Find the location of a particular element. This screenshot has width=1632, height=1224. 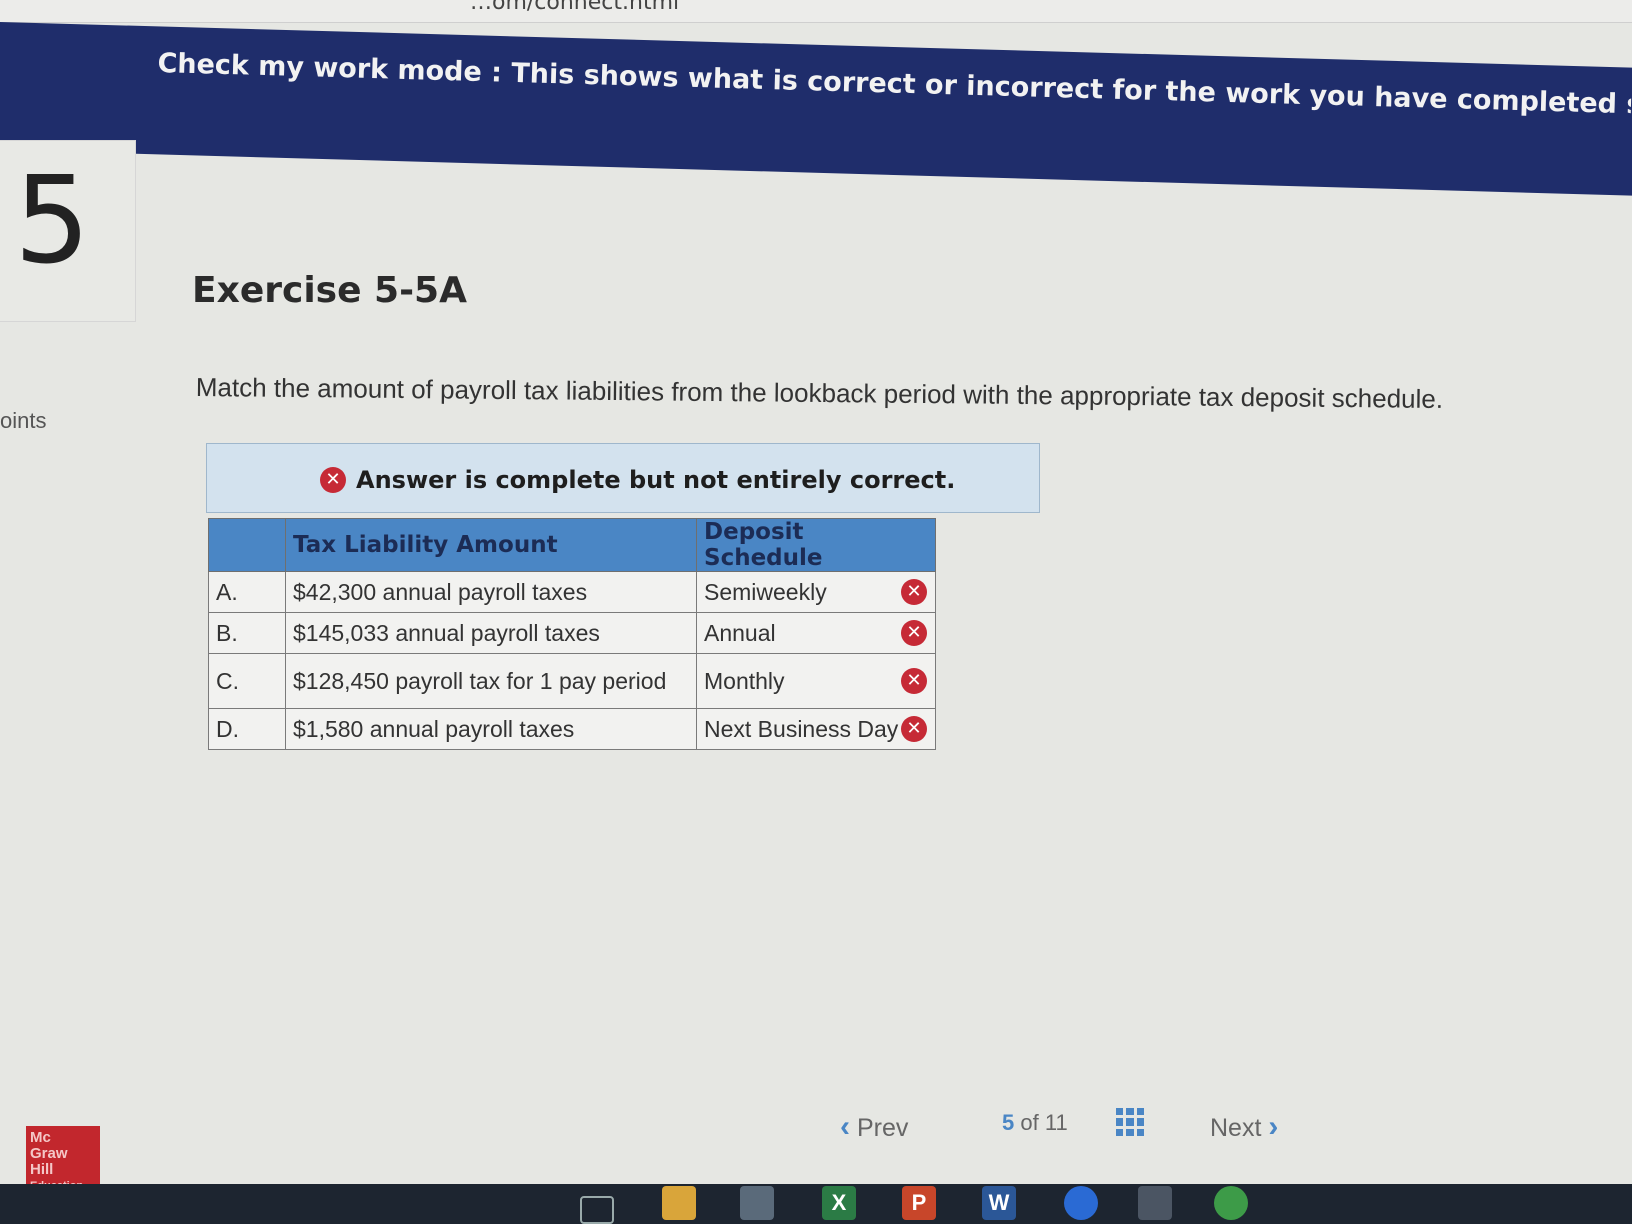

row-letter: C. is located at coordinates (247, 681).